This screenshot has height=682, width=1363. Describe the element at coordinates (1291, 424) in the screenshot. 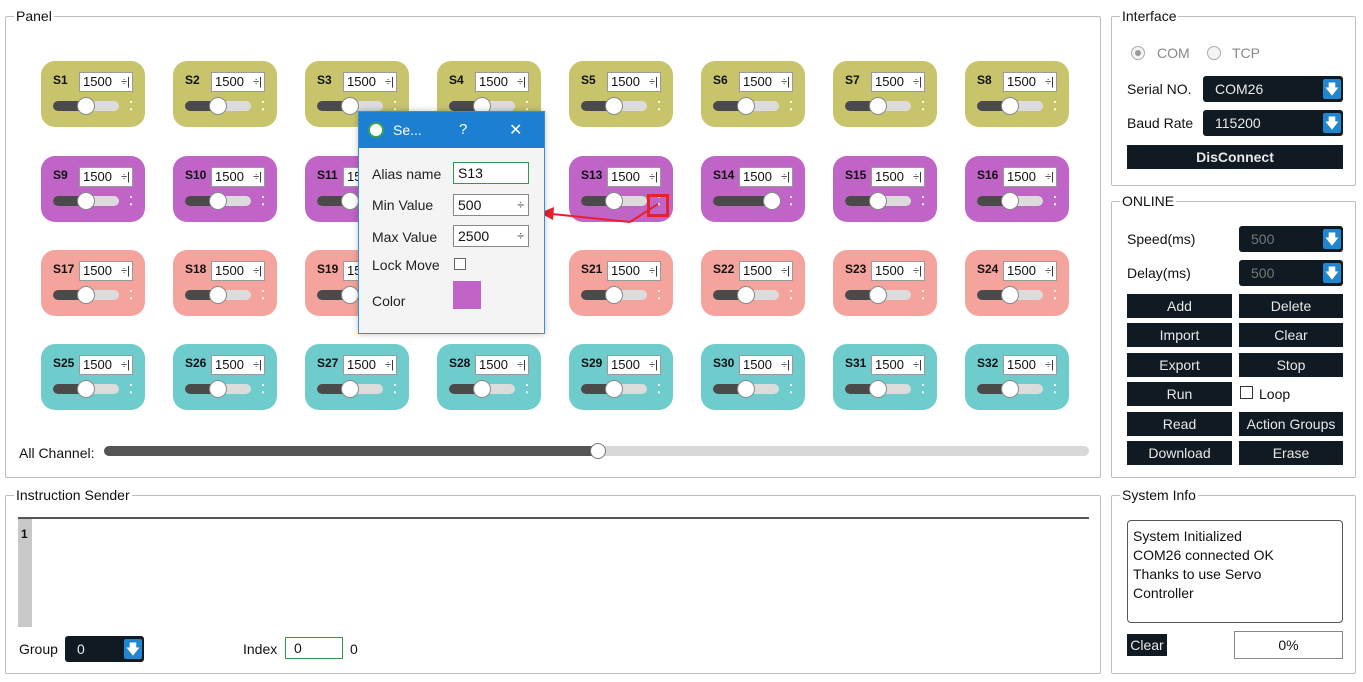

I see `action-groups-button: Action Groups` at that location.